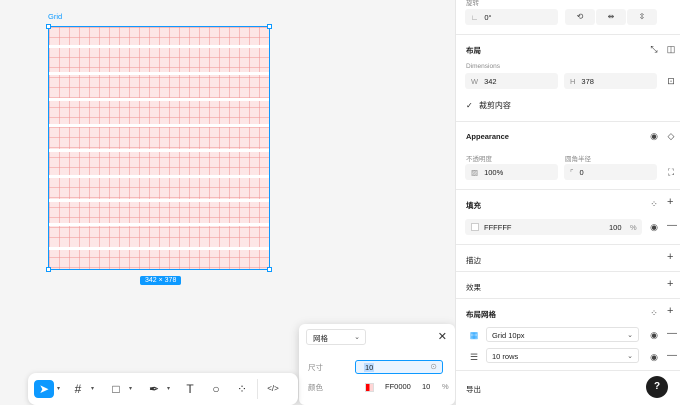 This screenshot has height=405, width=680. What do you see at coordinates (48, 26) in the screenshot?
I see `resize-handle-tl` at bounding box center [48, 26].